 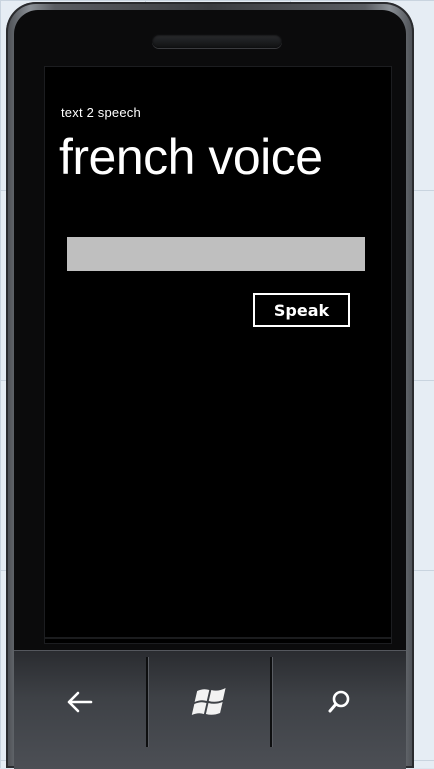 I want to click on page-title: french voice, so click(x=191, y=157).